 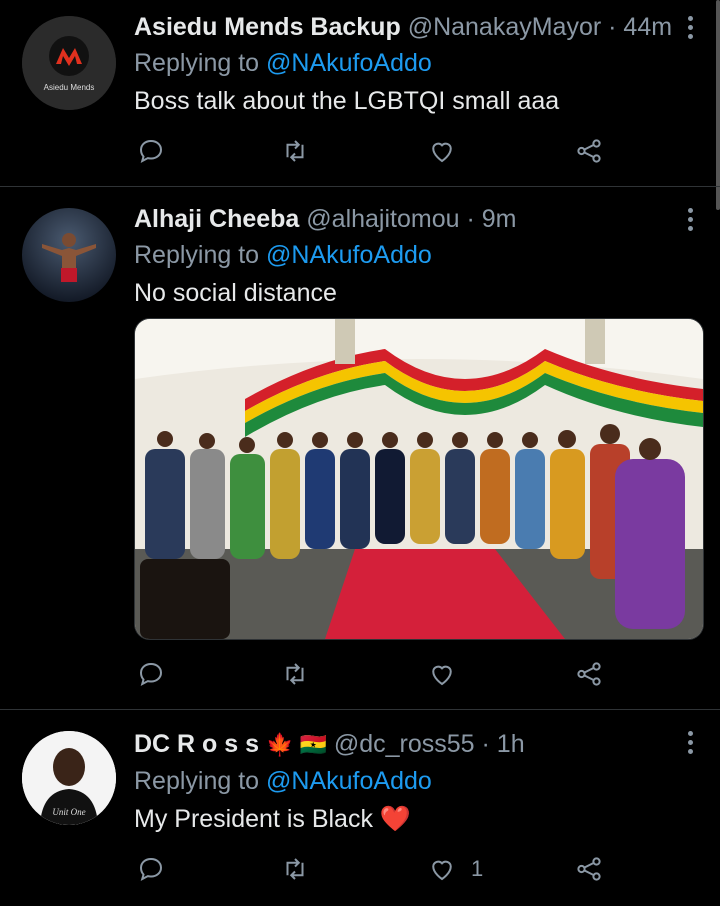 I want to click on flag-emojis: 🍁 🇬🇭, so click(x=296, y=744).